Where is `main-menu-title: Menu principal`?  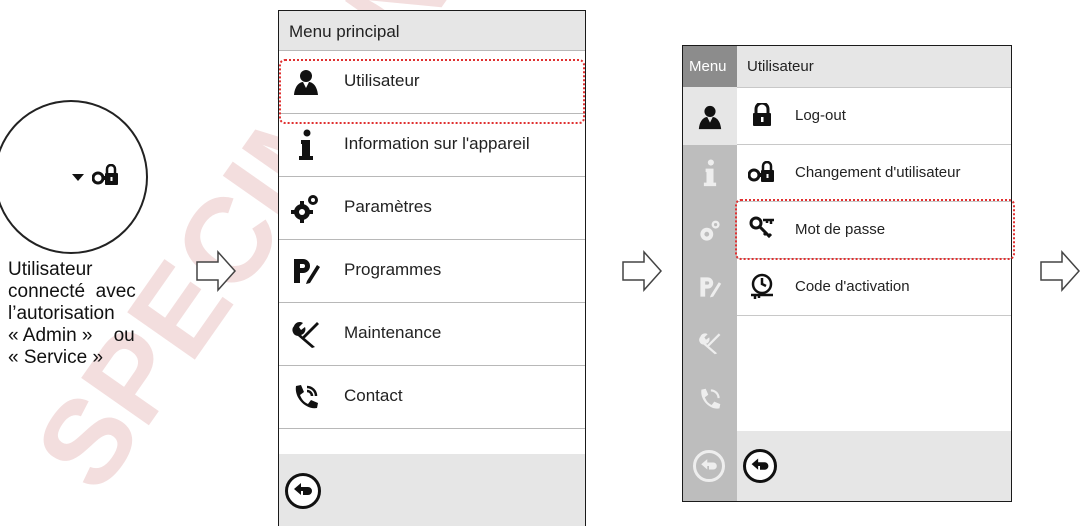
main-menu-title: Menu principal is located at coordinates (432, 31).